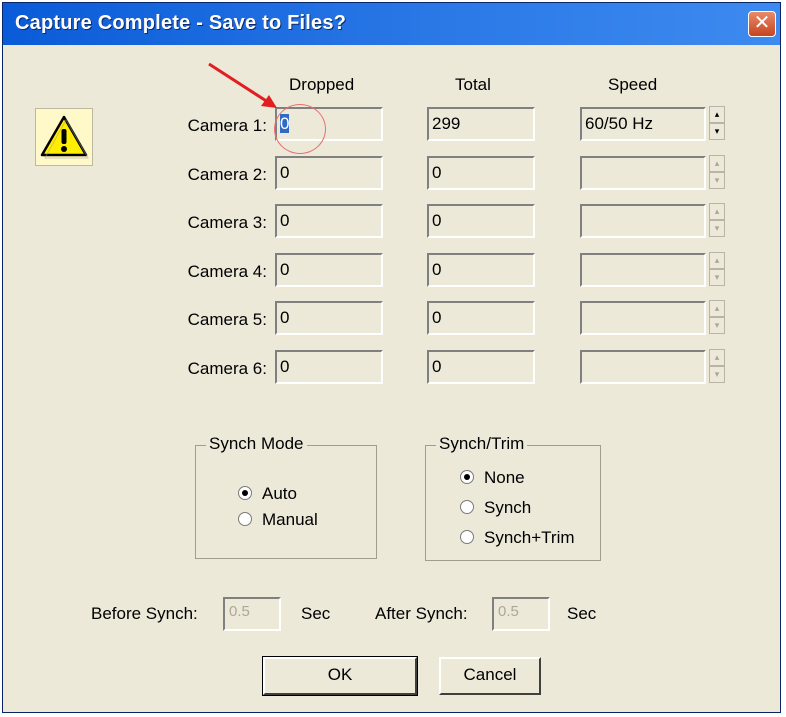 The image size is (786, 717). Describe the element at coordinates (633, 84) in the screenshot. I see `column-header-speed: Speed` at that location.